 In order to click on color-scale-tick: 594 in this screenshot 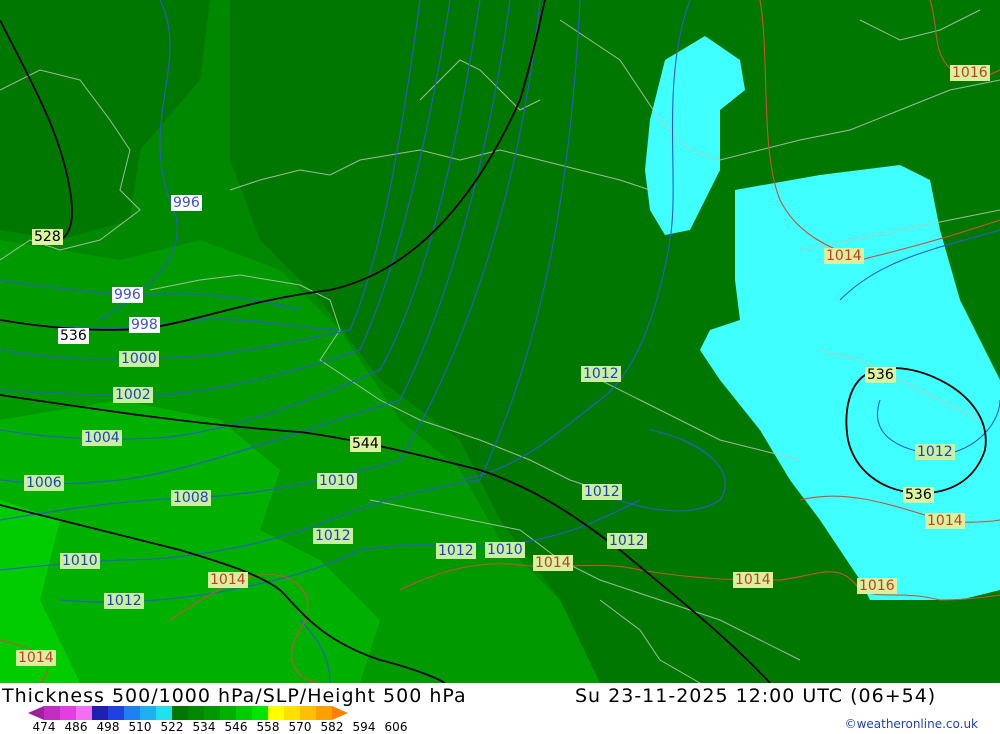, I will do `click(364, 727)`.